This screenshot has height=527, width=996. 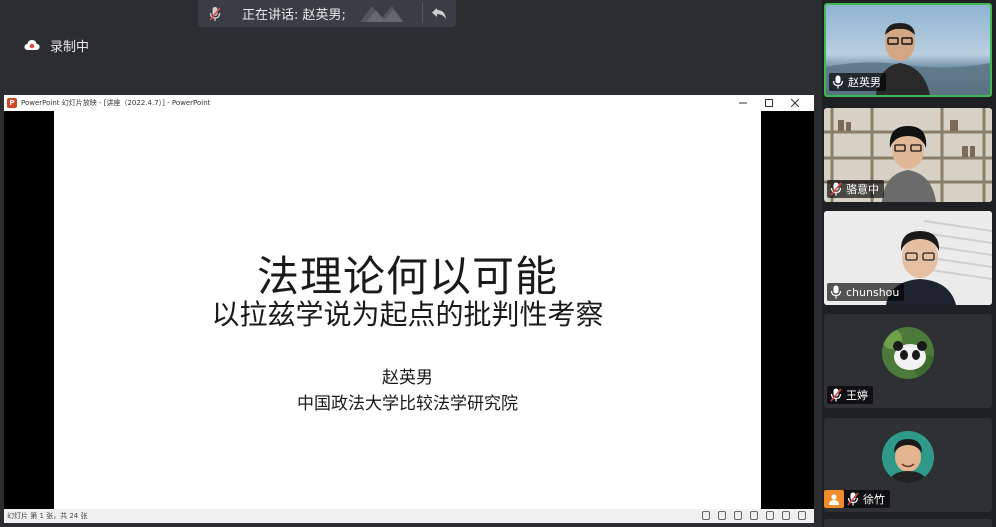 I want to click on participant-name-tag: 赵英男, so click(x=857, y=82).